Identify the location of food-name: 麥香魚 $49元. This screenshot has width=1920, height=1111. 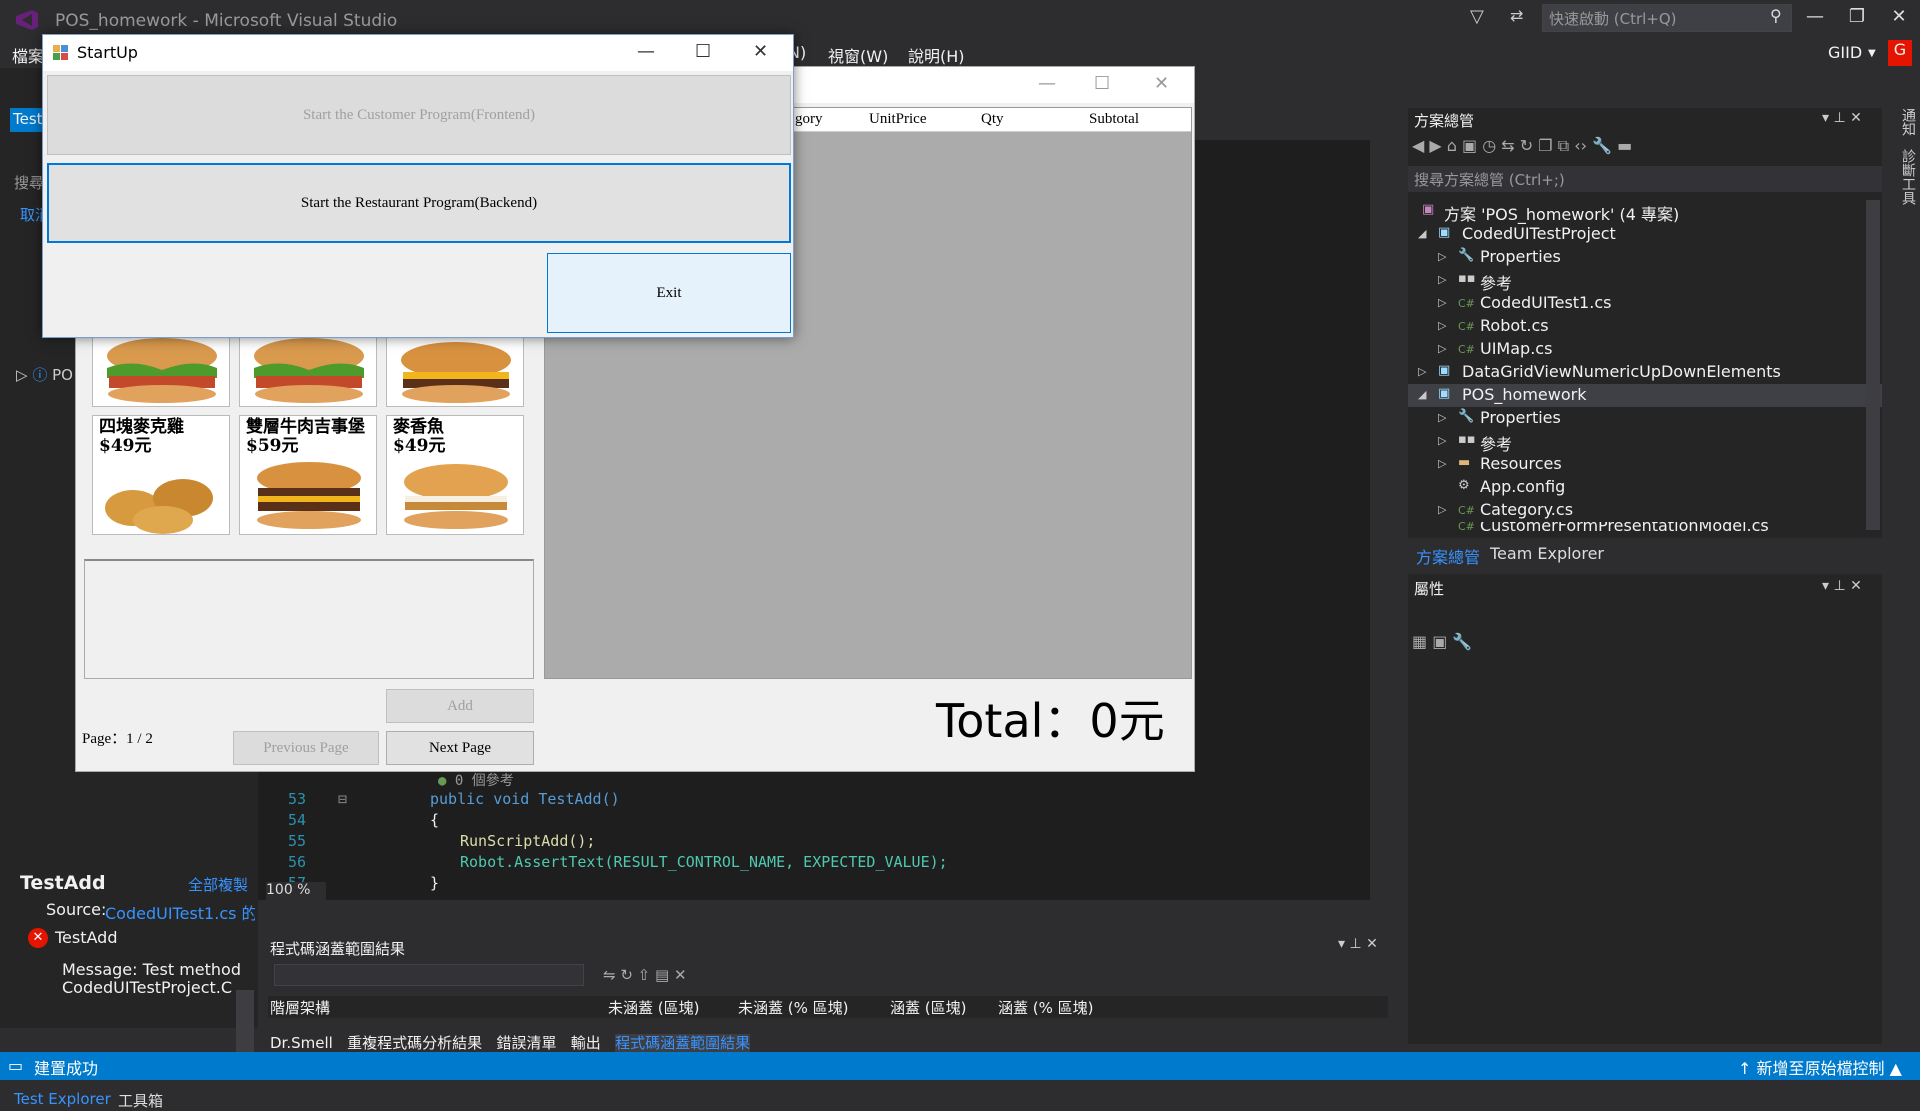
(419, 436).